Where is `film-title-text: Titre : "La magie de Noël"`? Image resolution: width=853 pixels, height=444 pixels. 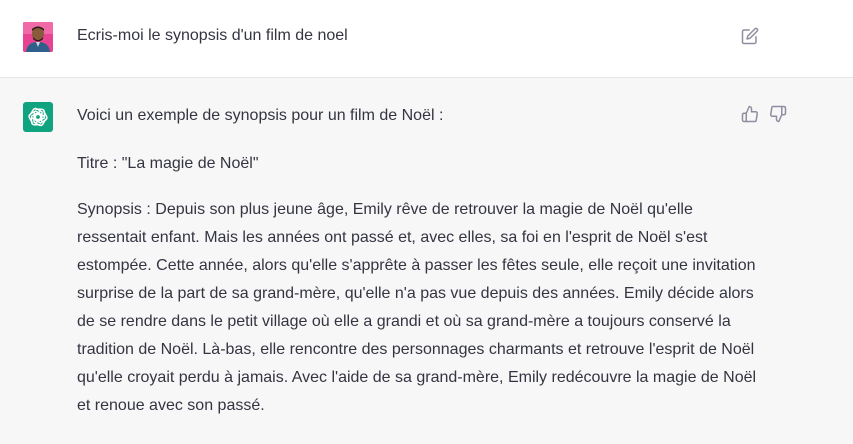
film-title-text: Titre : "La magie de Noël" is located at coordinates (168, 163).